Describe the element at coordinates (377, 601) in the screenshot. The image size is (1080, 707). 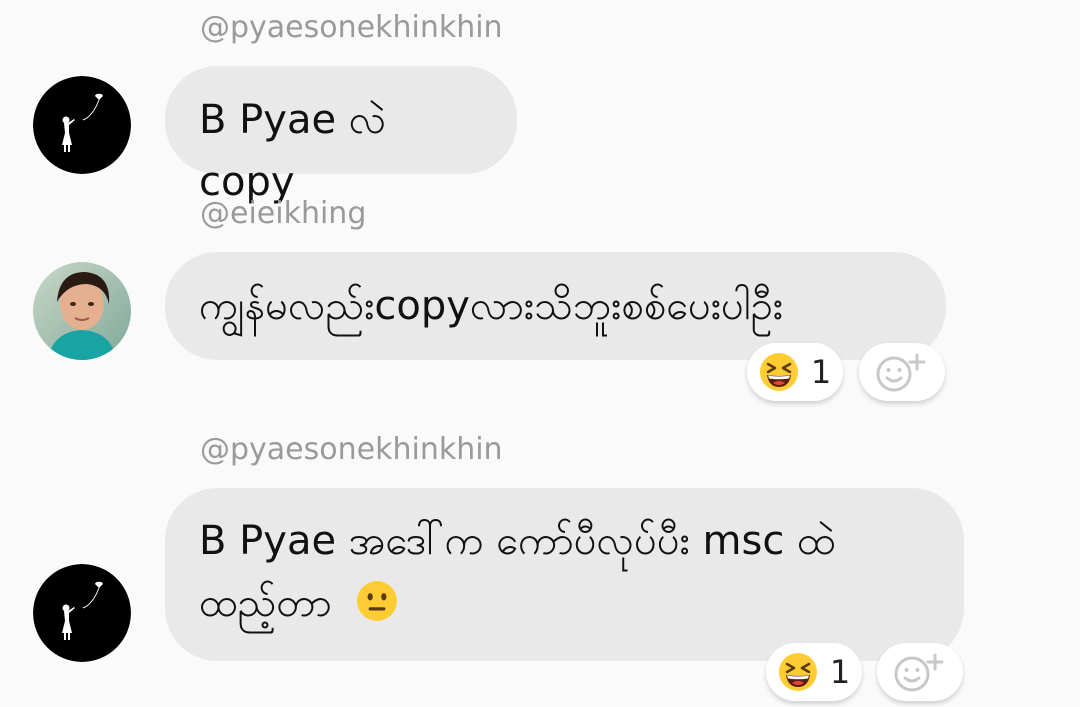
I see `neutral-face-icon` at that location.